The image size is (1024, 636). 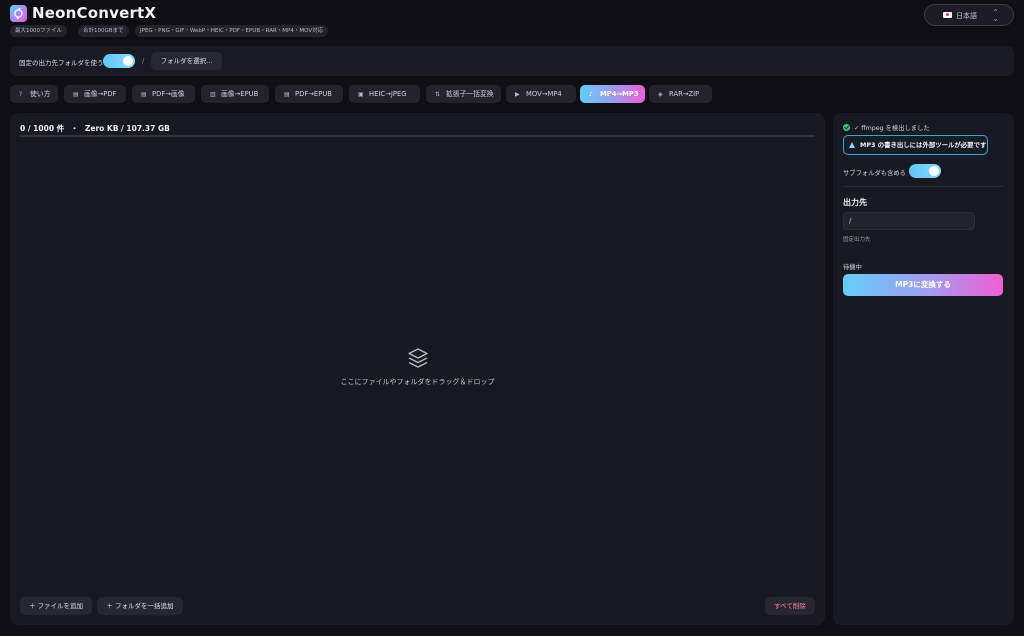 What do you see at coordinates (517, 94) in the screenshot?
I see `video-icon: ▶` at bounding box center [517, 94].